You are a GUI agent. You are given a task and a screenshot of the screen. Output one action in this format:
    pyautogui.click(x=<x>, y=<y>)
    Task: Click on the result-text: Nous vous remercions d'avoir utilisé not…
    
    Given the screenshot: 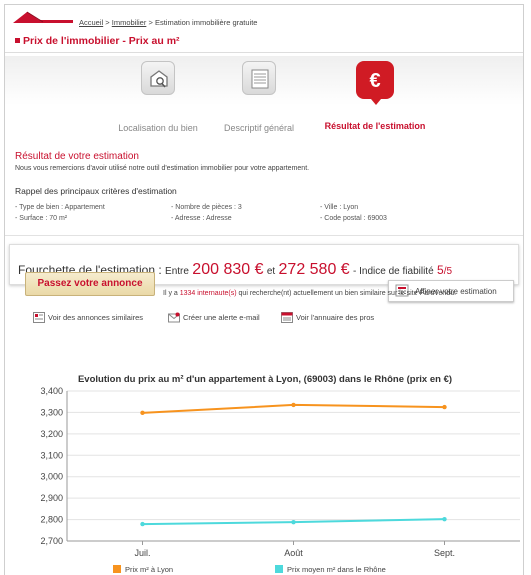 What is the action you would take?
    pyautogui.click(x=162, y=168)
    